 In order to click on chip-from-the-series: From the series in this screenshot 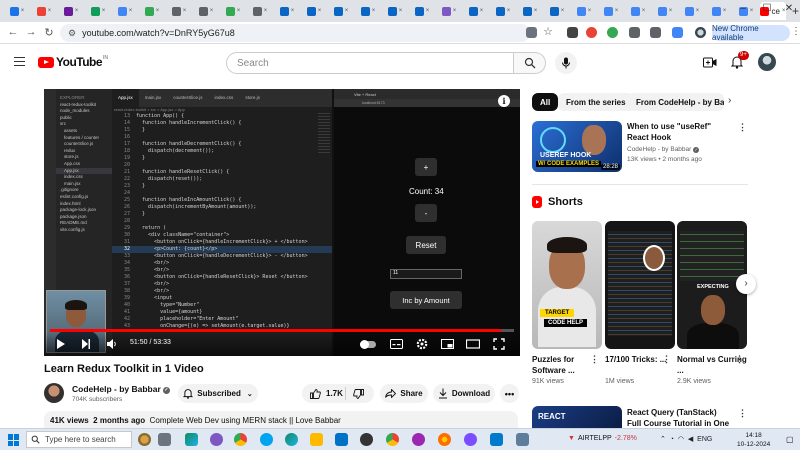, I will do `click(596, 102)`.